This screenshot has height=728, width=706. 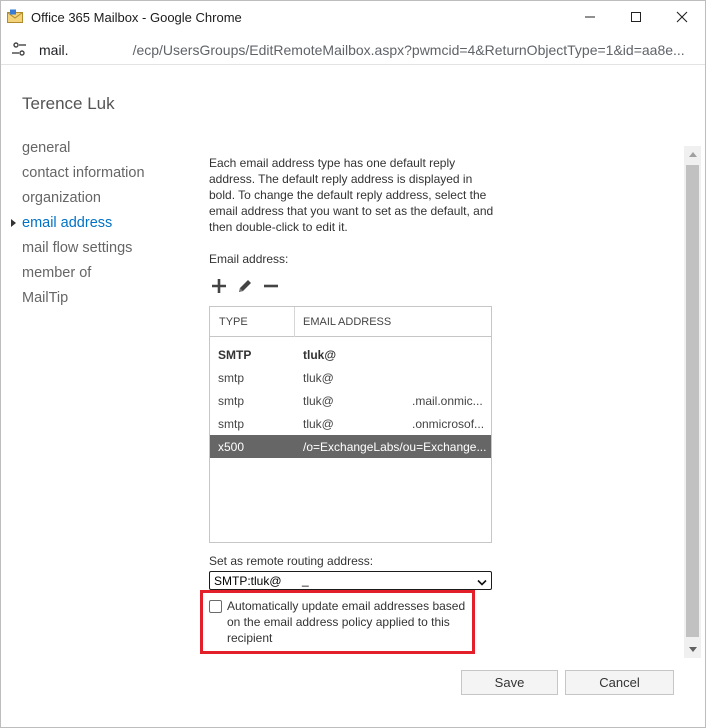 What do you see at coordinates (509, 682) in the screenshot?
I see `save-button: Save` at bounding box center [509, 682].